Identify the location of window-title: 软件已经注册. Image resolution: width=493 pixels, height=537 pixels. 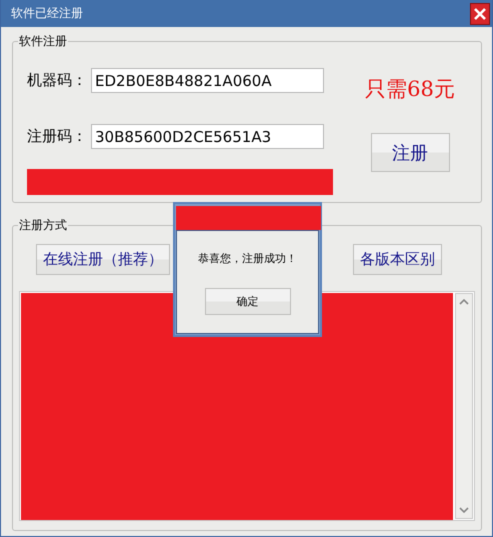
(47, 13).